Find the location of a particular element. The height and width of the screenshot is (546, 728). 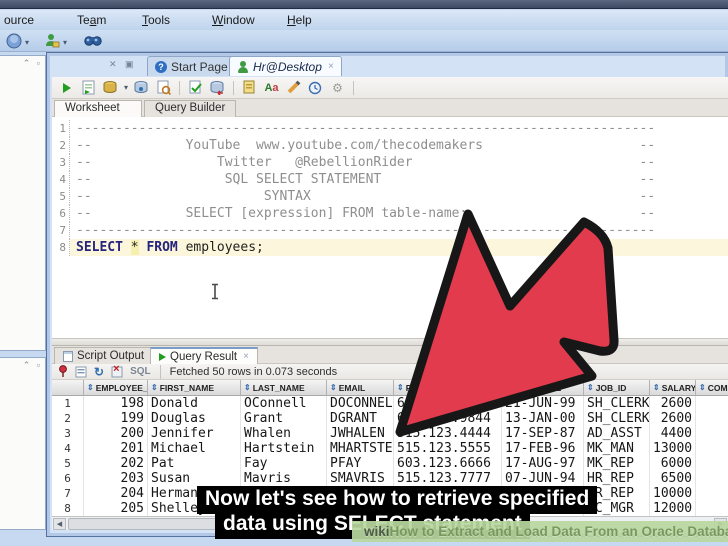

code-text: SELECT * FROM employees; is located at coordinates (170, 247).